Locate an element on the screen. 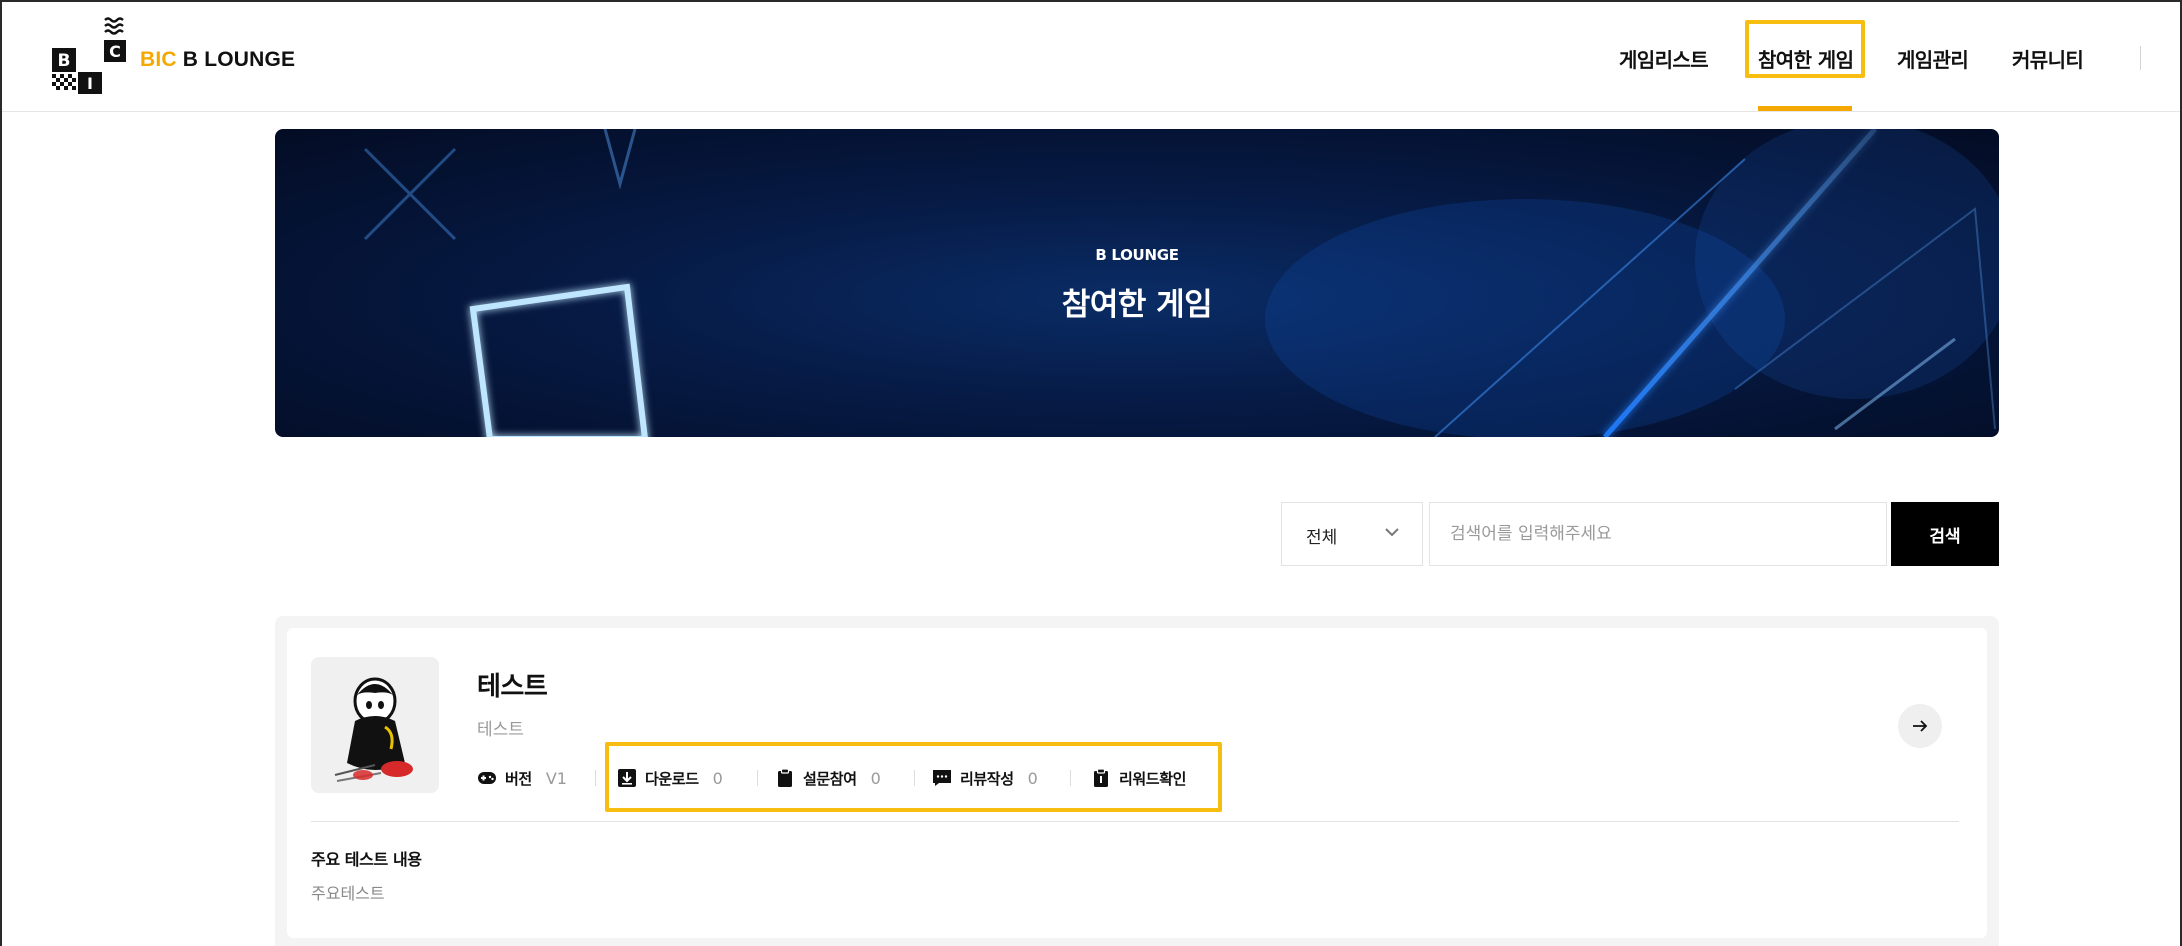  nav-community: 커뮤니티 is located at coordinates (2048, 58).